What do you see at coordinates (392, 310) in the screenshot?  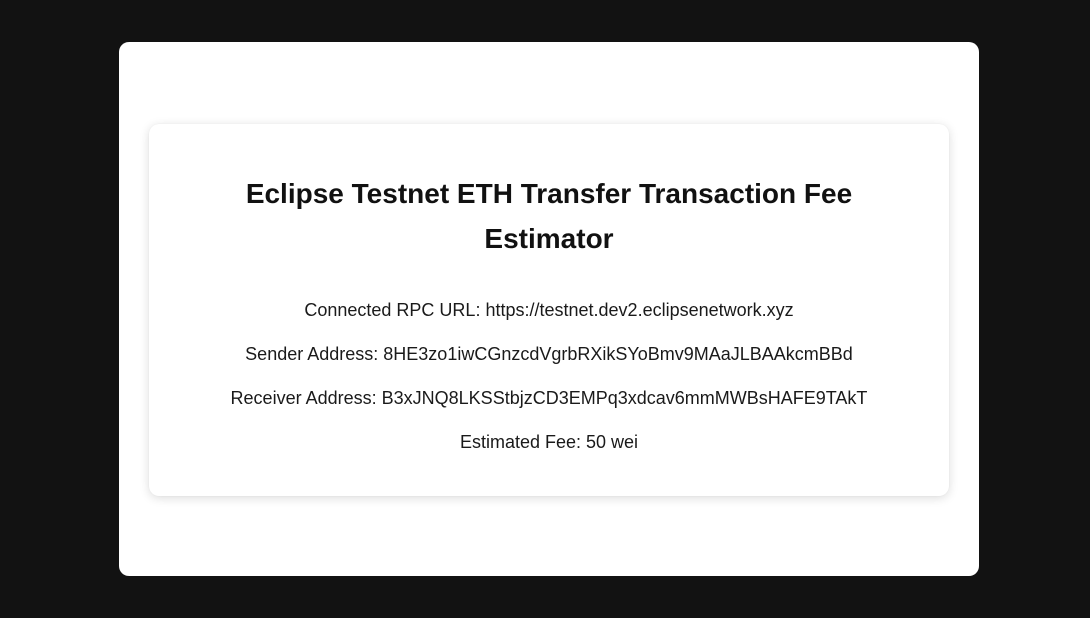 I see `rpc-url-label: Connected RPC URL:` at bounding box center [392, 310].